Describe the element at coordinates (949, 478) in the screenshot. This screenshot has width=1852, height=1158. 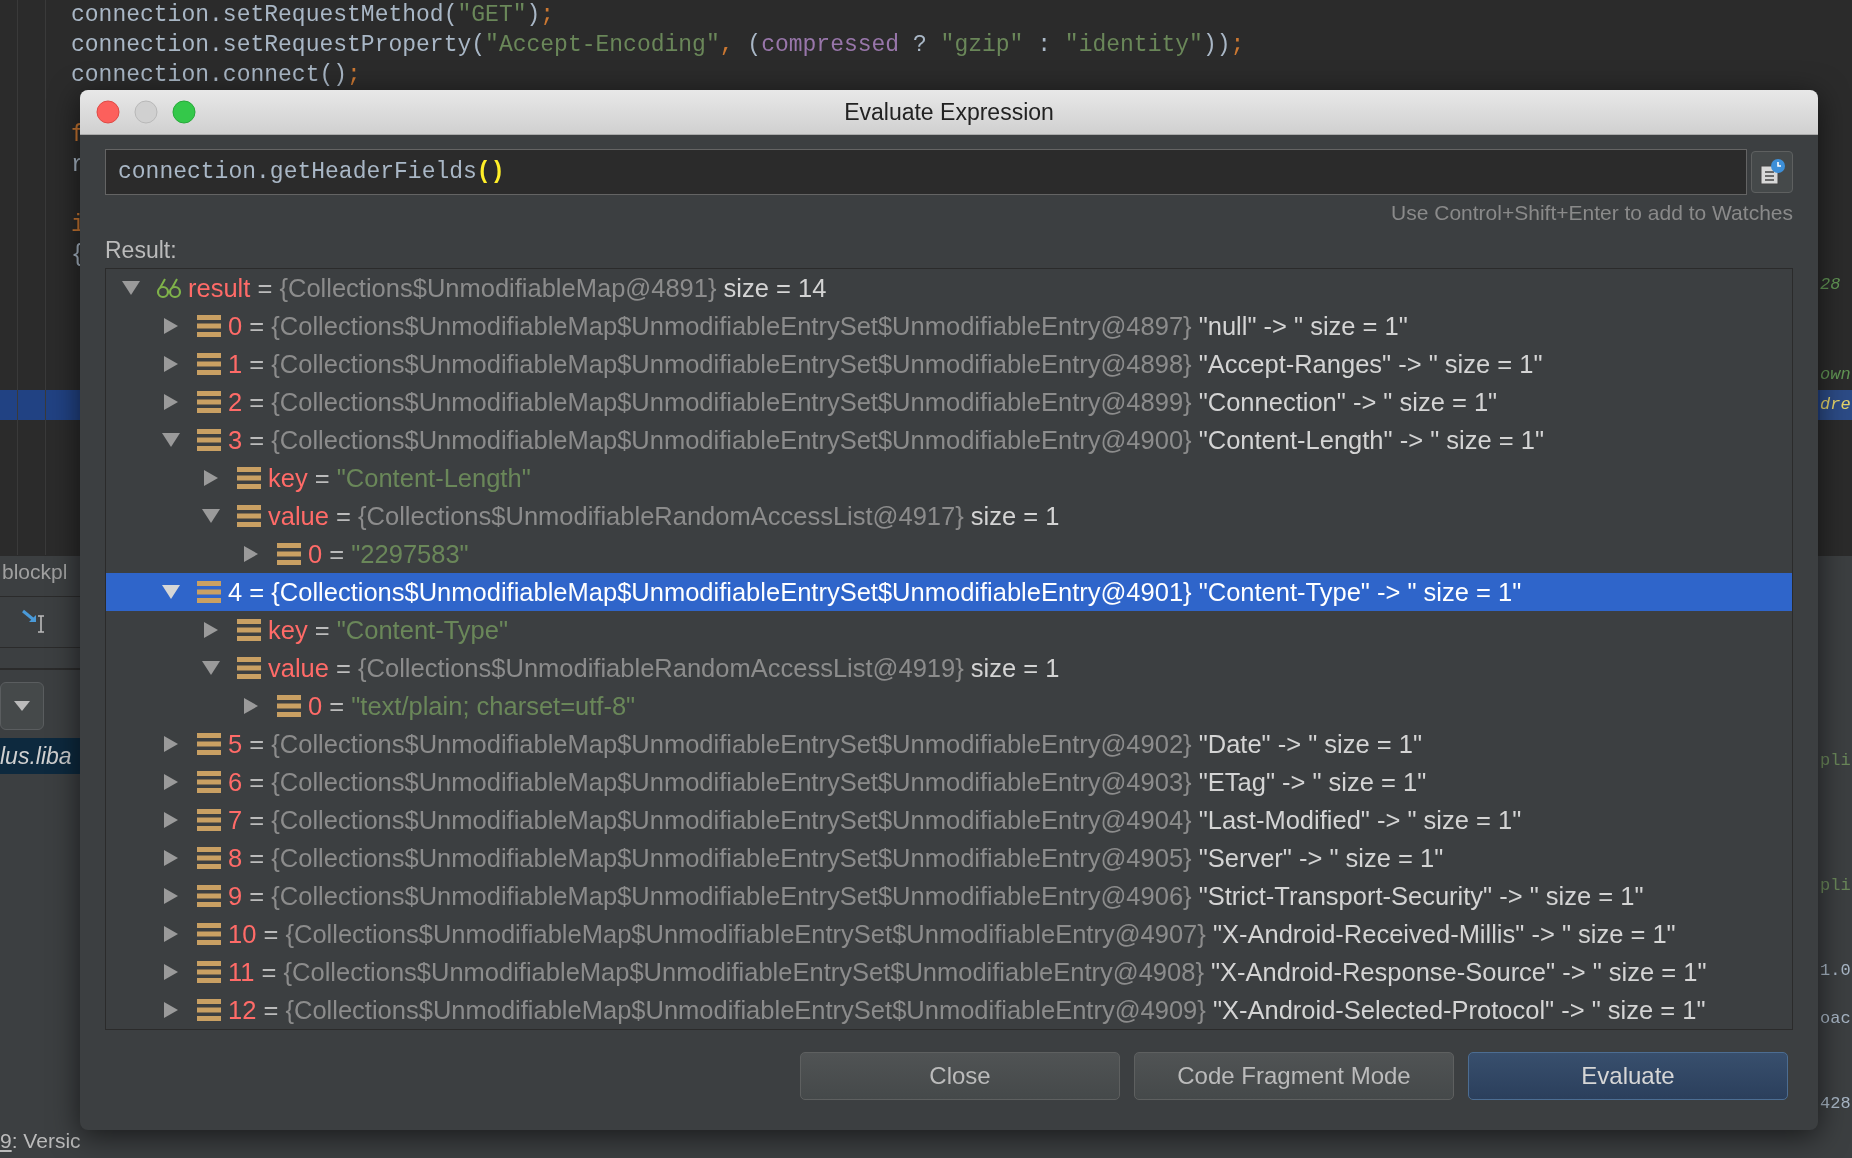
I see `tree-row: key = "Content-Length"` at that location.